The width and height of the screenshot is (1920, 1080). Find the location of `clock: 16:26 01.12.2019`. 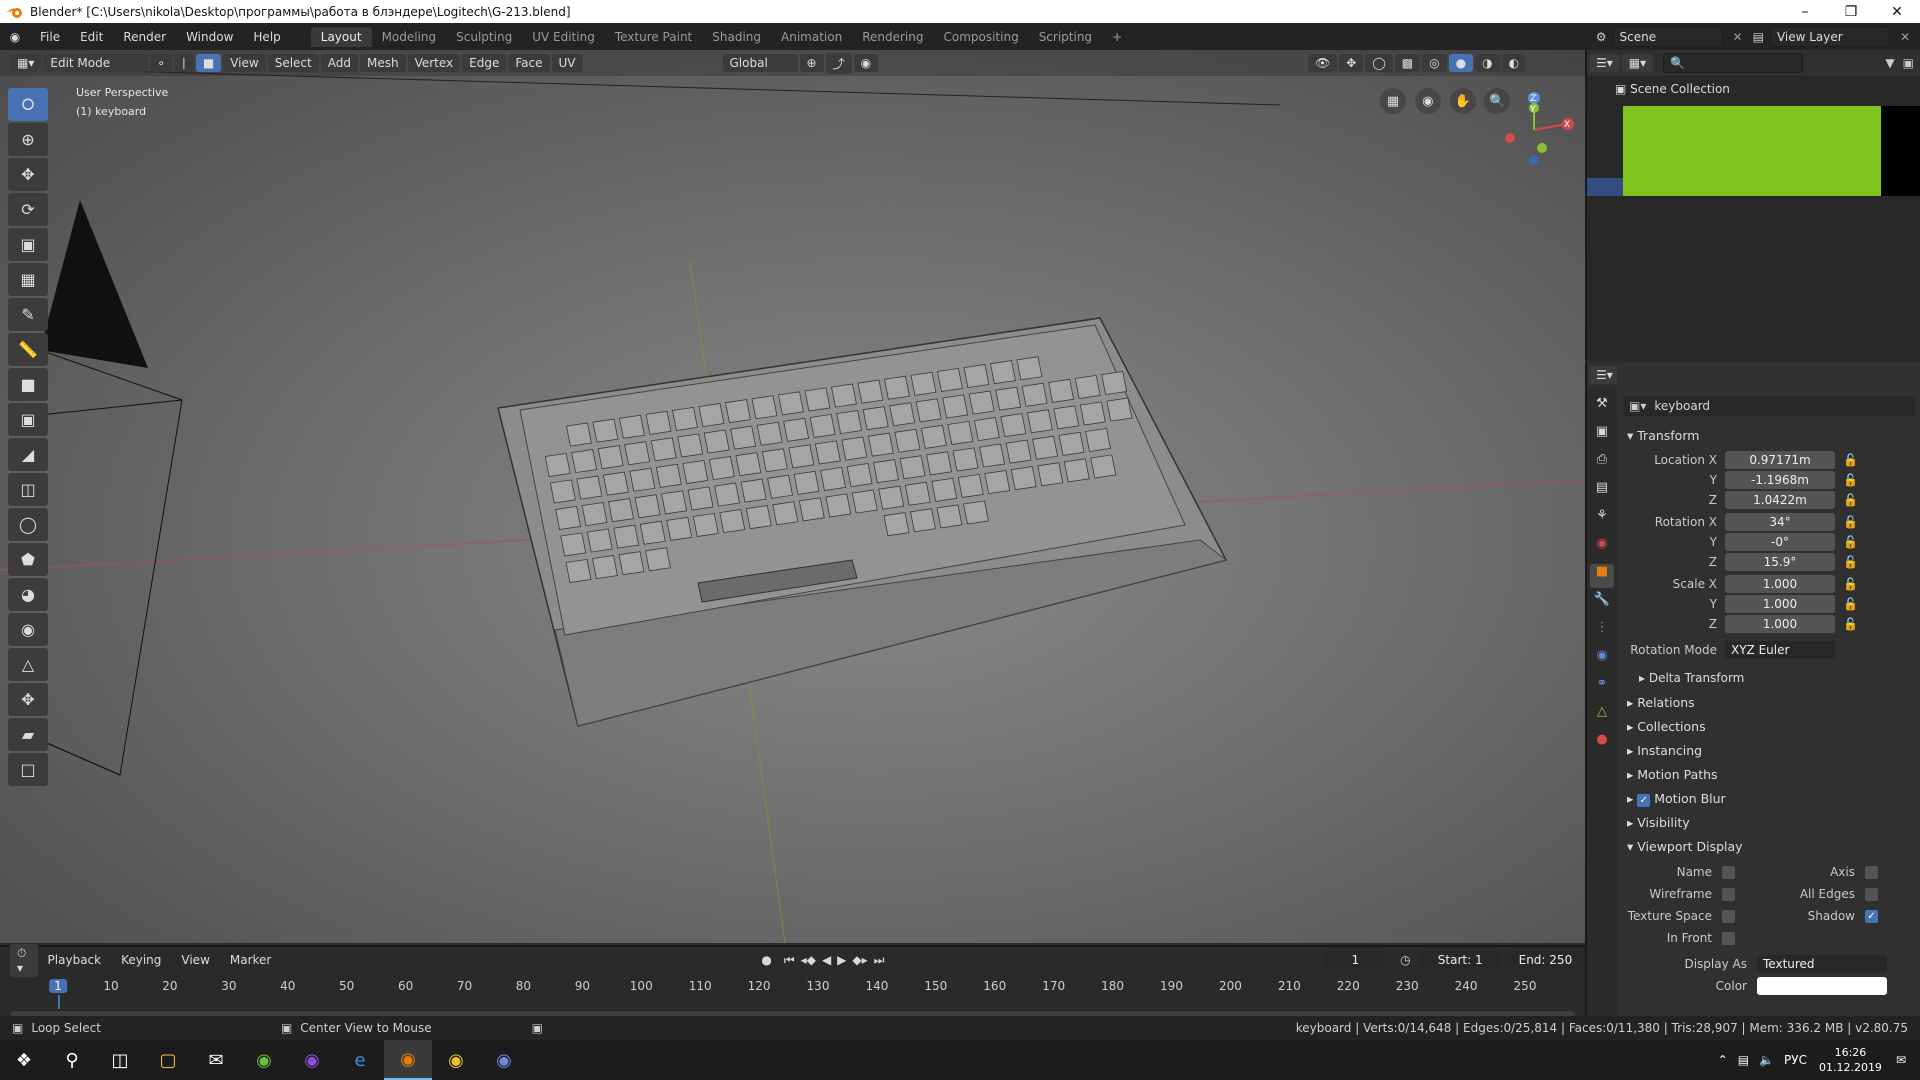

clock: 16:26 01.12.2019 is located at coordinates (1850, 1060).